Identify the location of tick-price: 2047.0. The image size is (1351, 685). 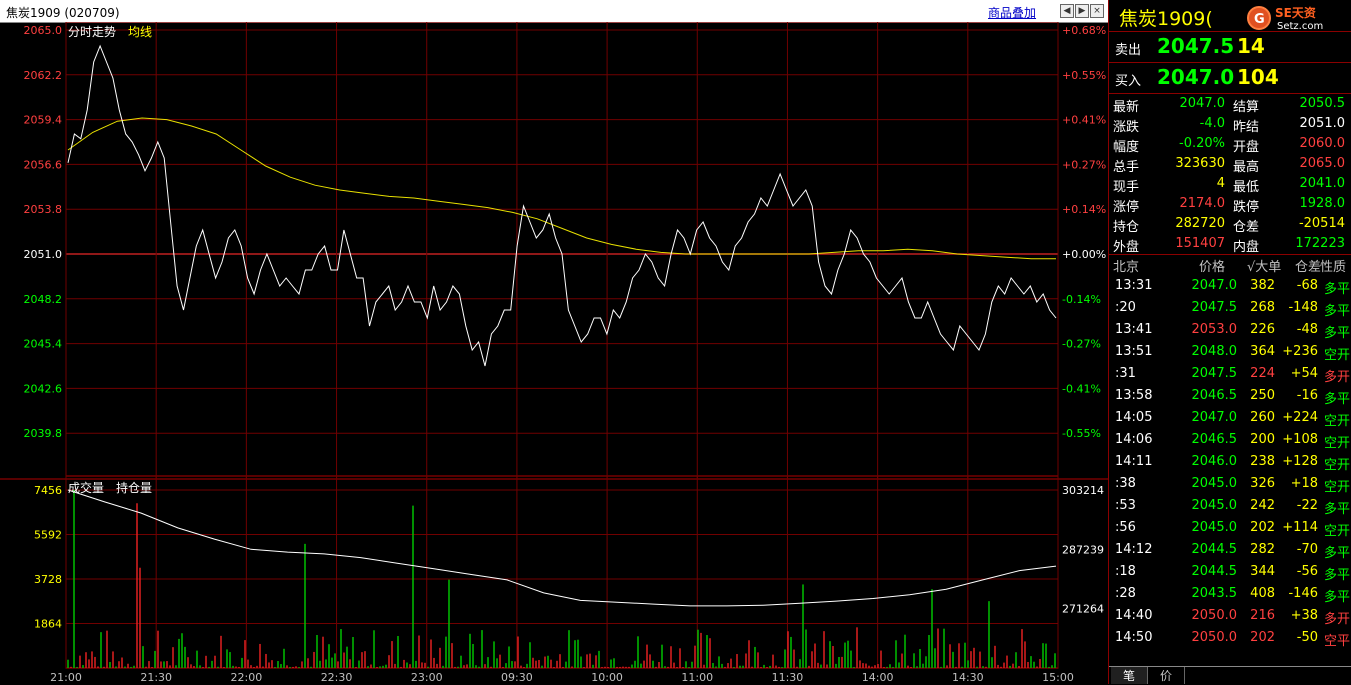
(1214, 417).